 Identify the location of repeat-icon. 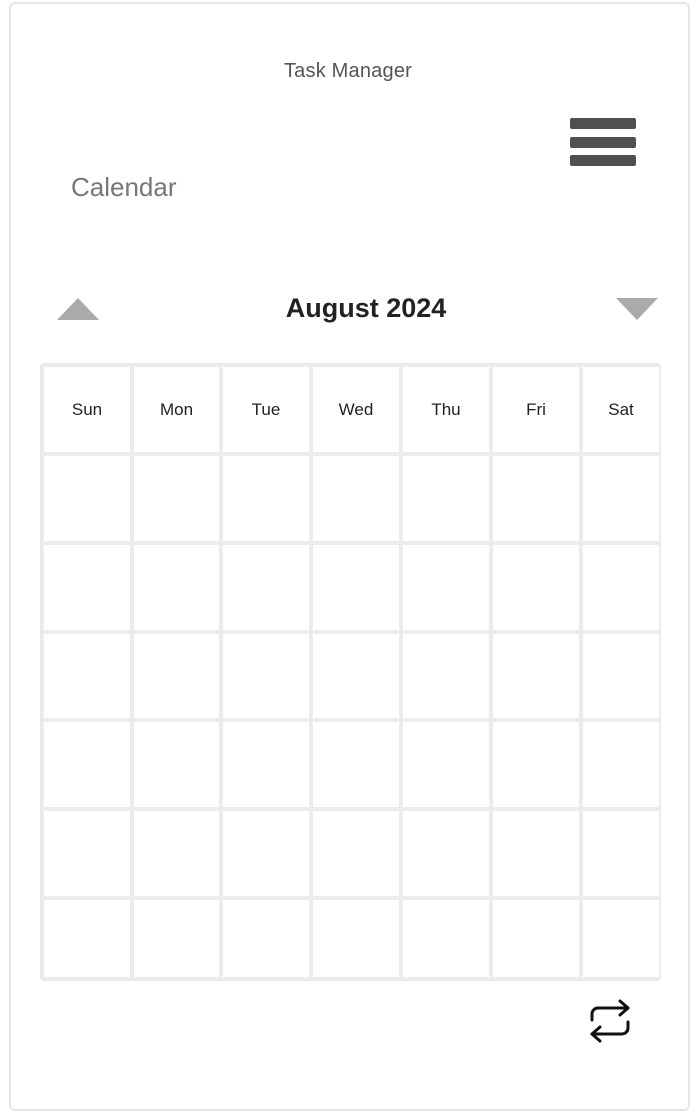
(610, 1021).